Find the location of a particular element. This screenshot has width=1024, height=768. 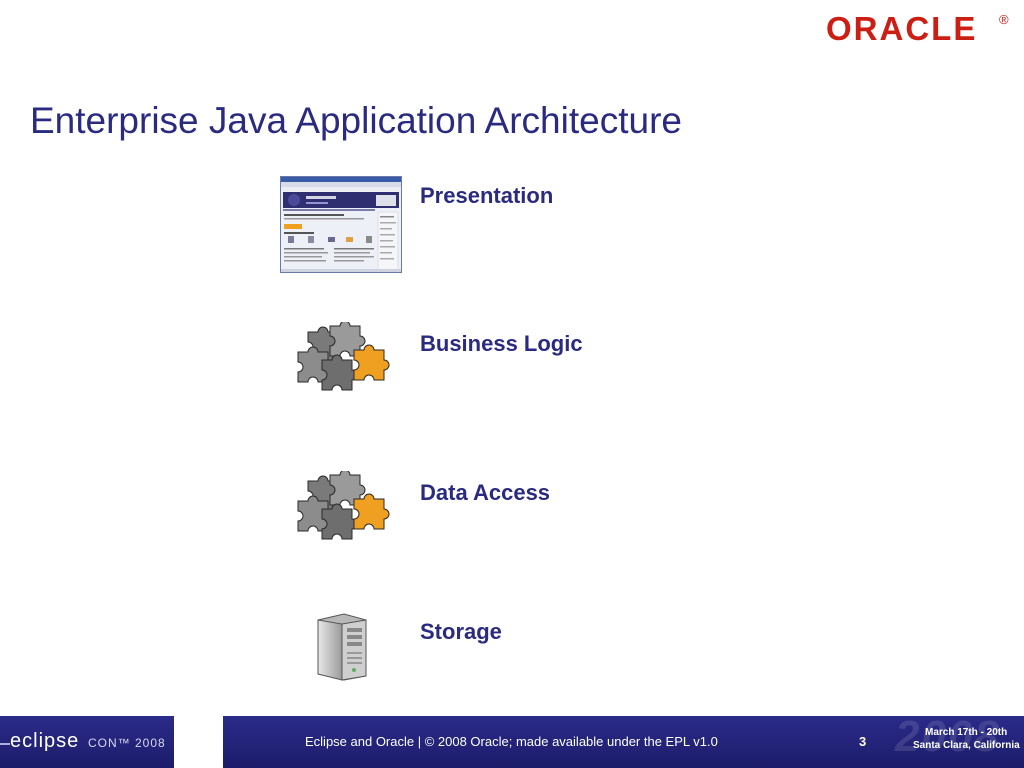

layer-label-business-logic: Business Logic is located at coordinates (501, 343).